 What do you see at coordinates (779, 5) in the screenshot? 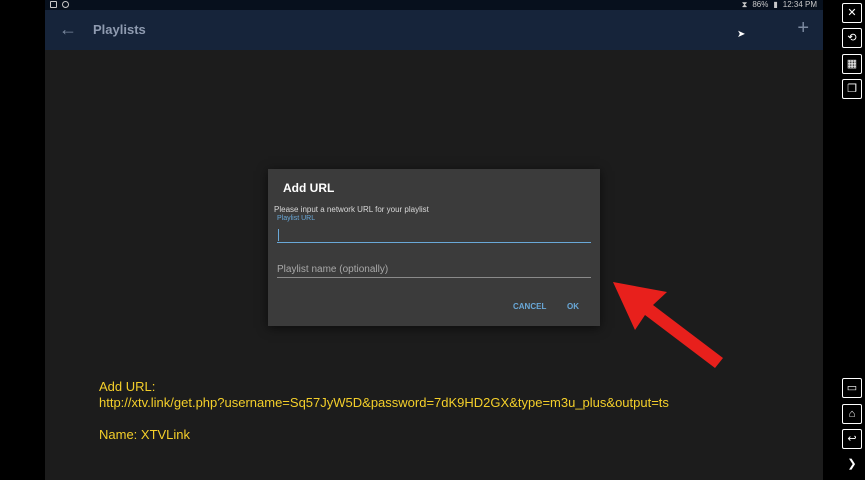
I see `status-right: ⧗ 86% ▮ 12:34 PM` at bounding box center [779, 5].